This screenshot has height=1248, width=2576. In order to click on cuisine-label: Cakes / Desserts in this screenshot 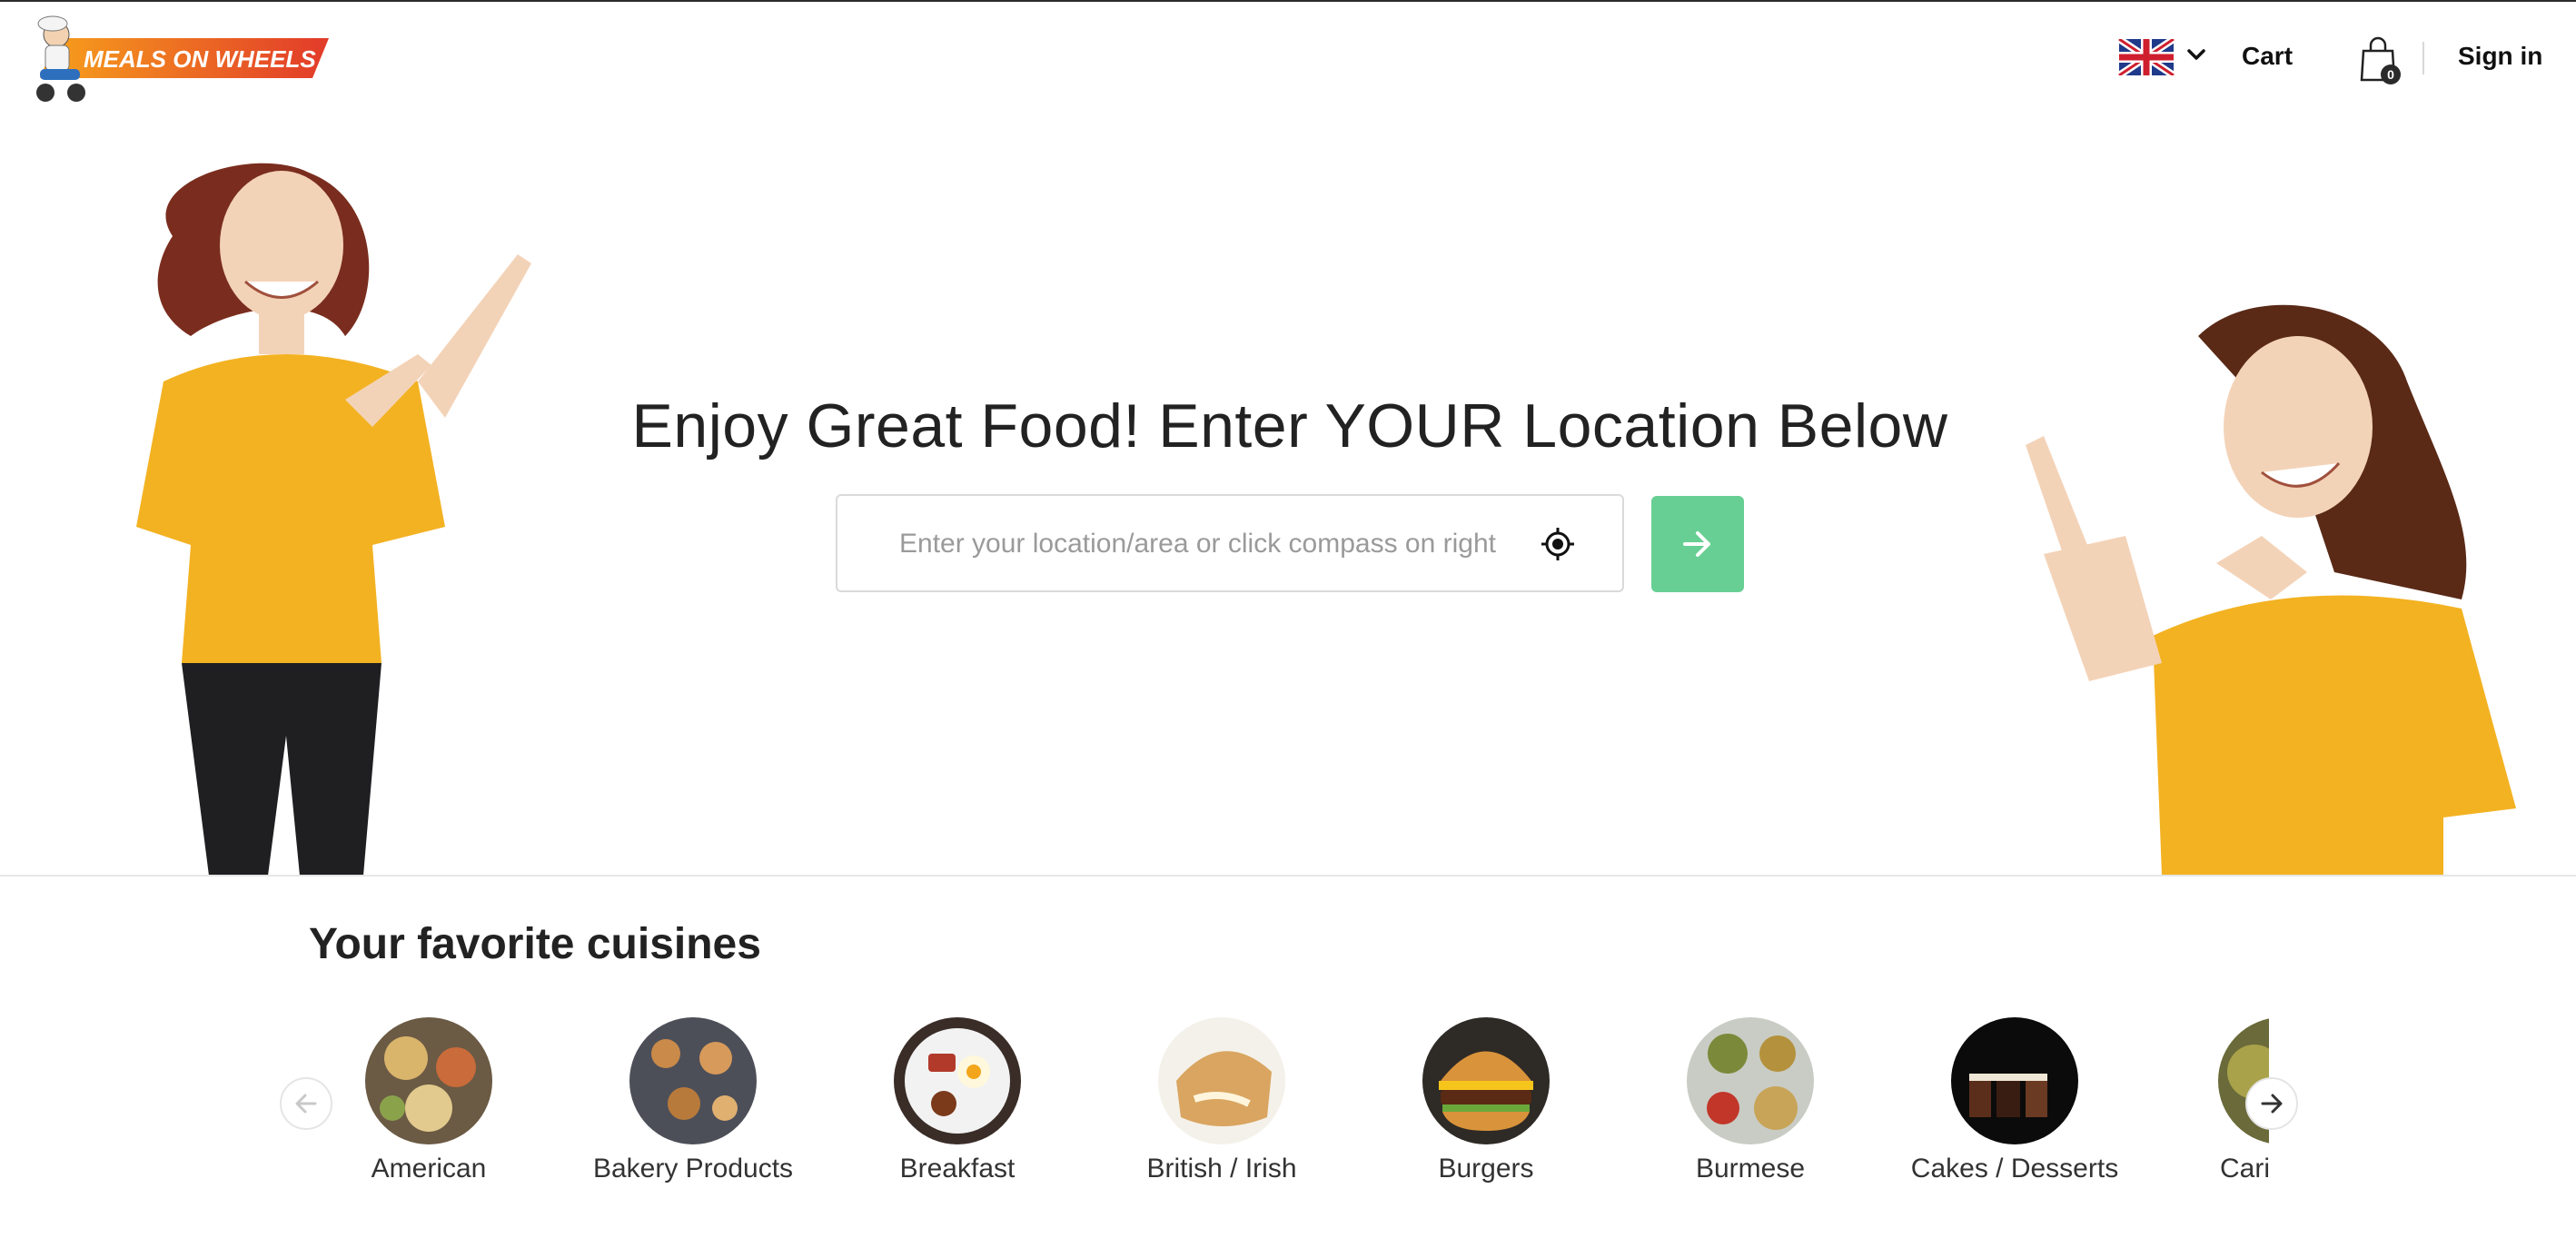, I will do `click(2014, 1169)`.